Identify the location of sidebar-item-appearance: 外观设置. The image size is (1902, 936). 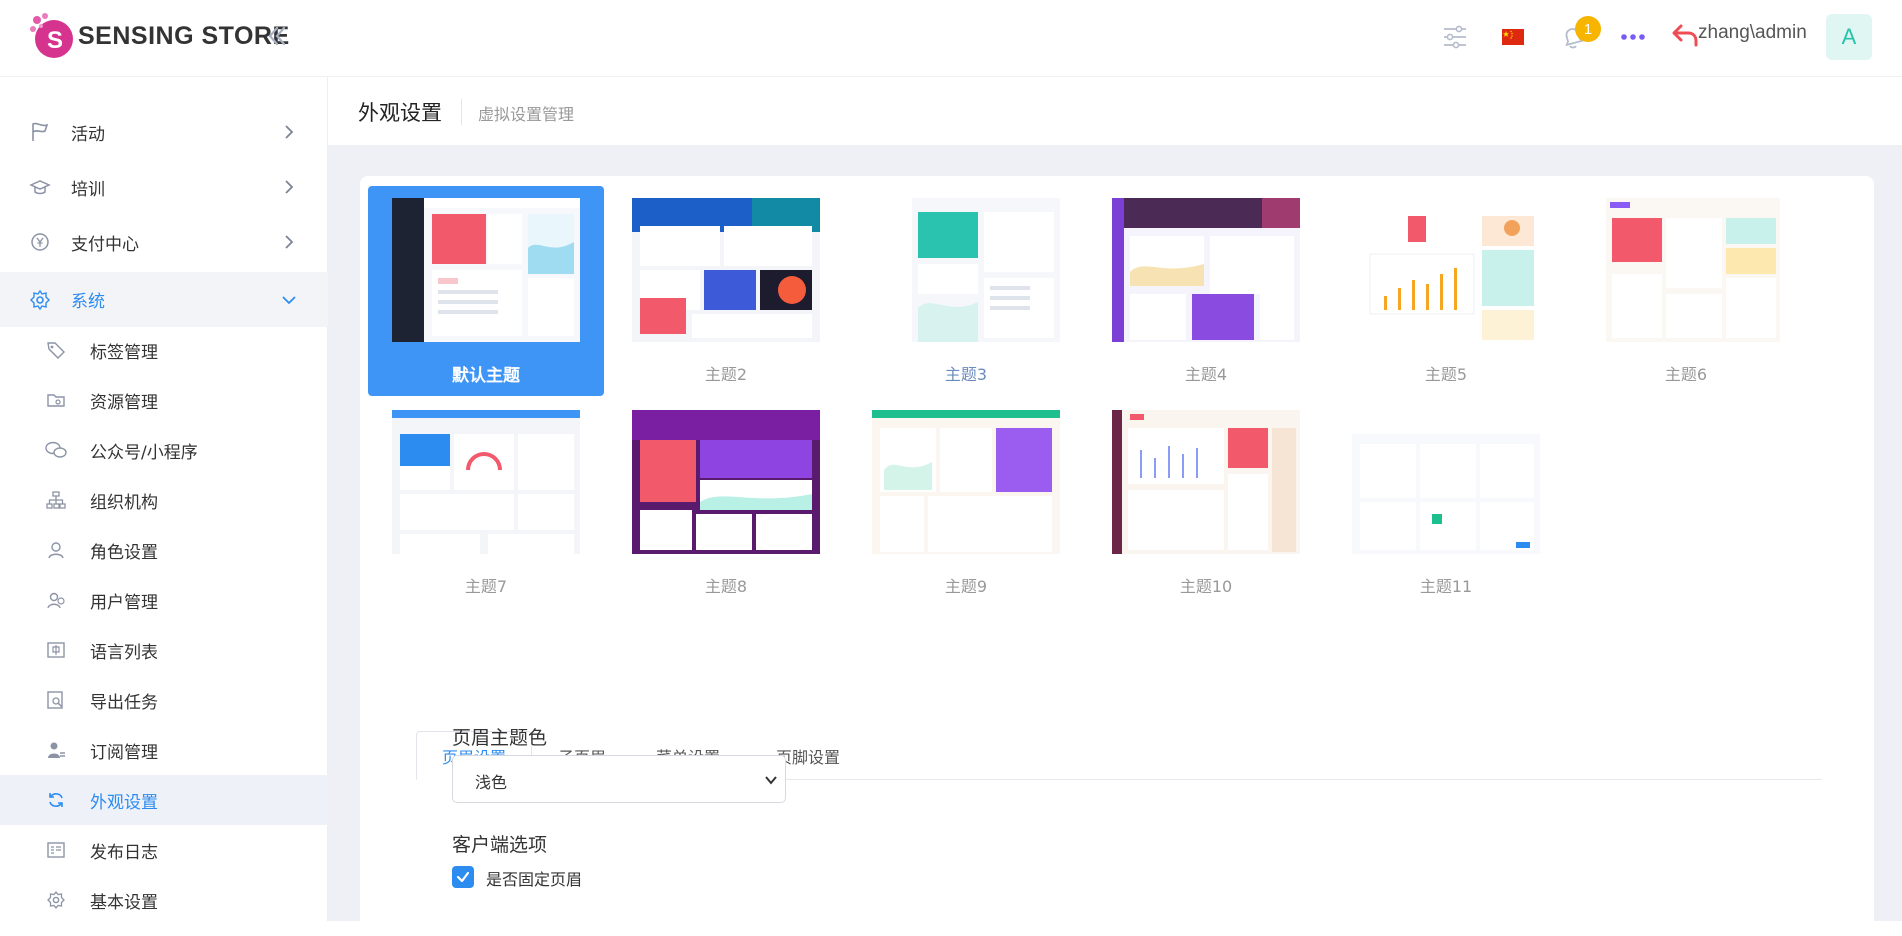
(164, 800).